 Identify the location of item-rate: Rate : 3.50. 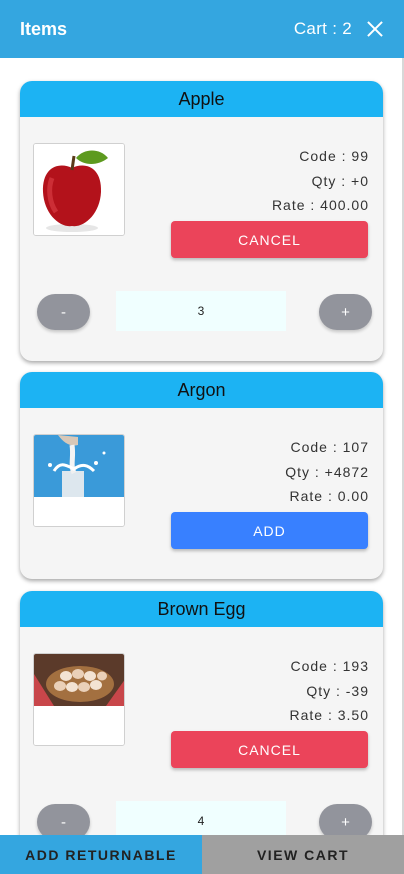
(329, 715).